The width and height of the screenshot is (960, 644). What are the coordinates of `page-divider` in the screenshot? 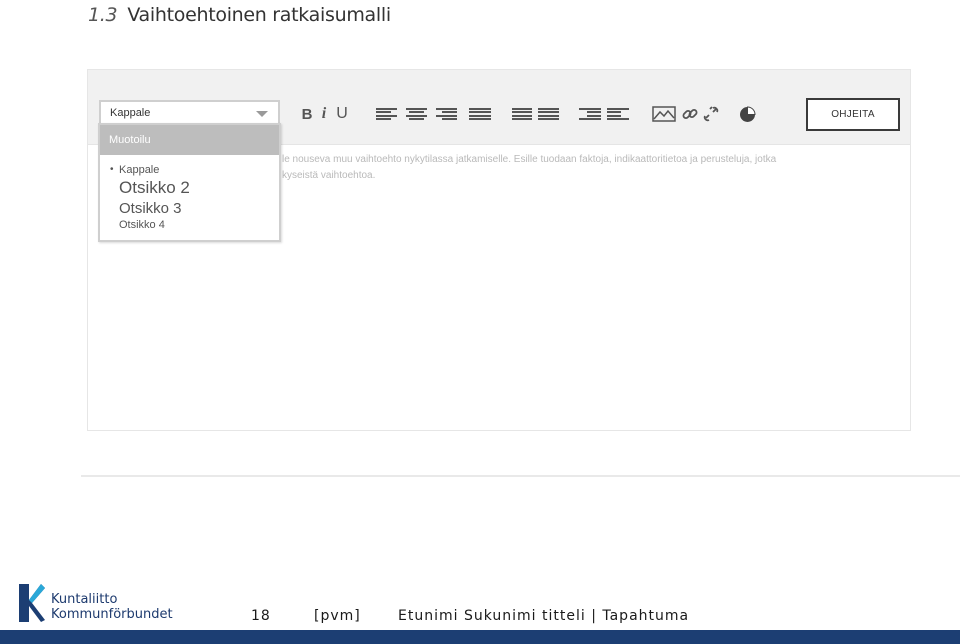 It's located at (520, 476).